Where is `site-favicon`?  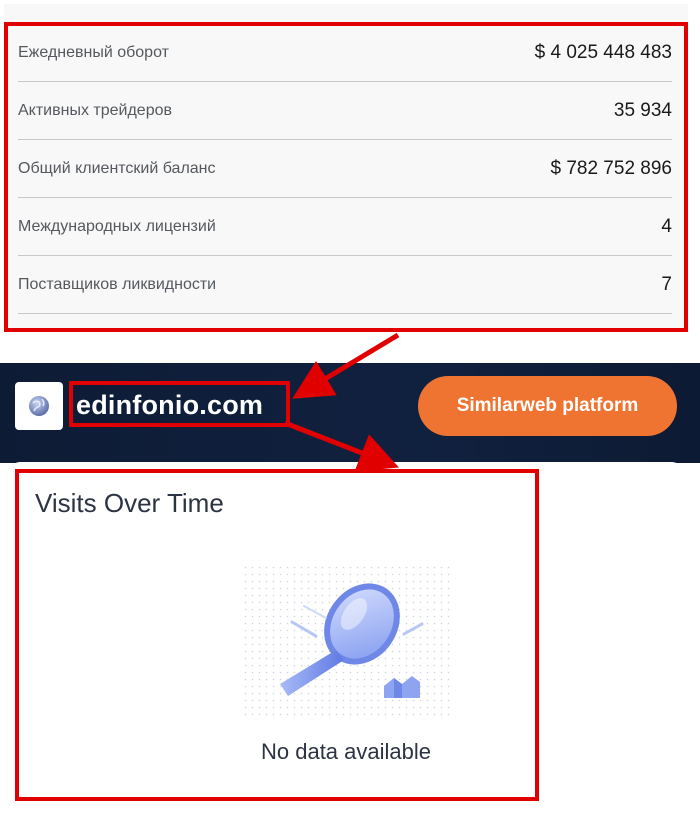 site-favicon is located at coordinates (39, 406).